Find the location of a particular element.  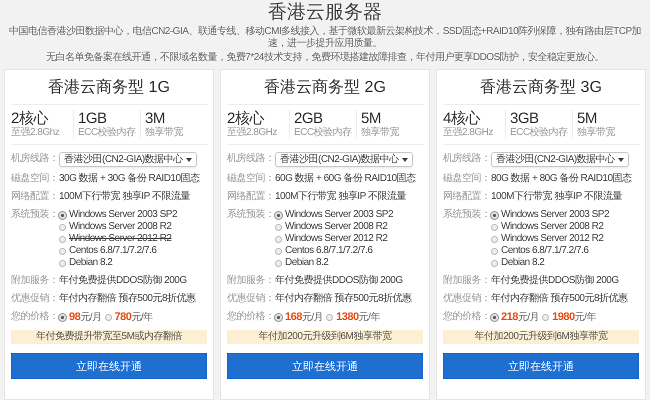

price-amount: 780 is located at coordinates (123, 317).